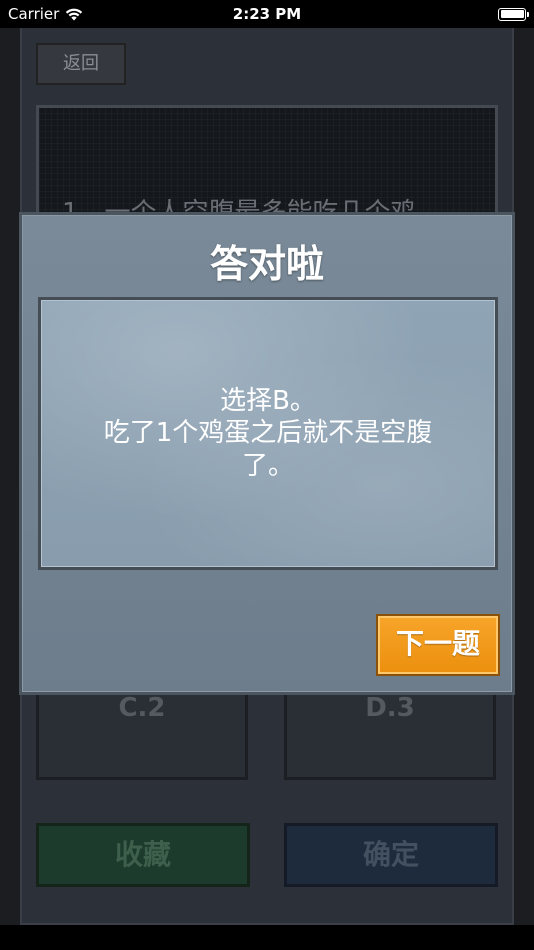  What do you see at coordinates (267, 14) in the screenshot?
I see `status-bar: Carrier 2:23 PM` at bounding box center [267, 14].